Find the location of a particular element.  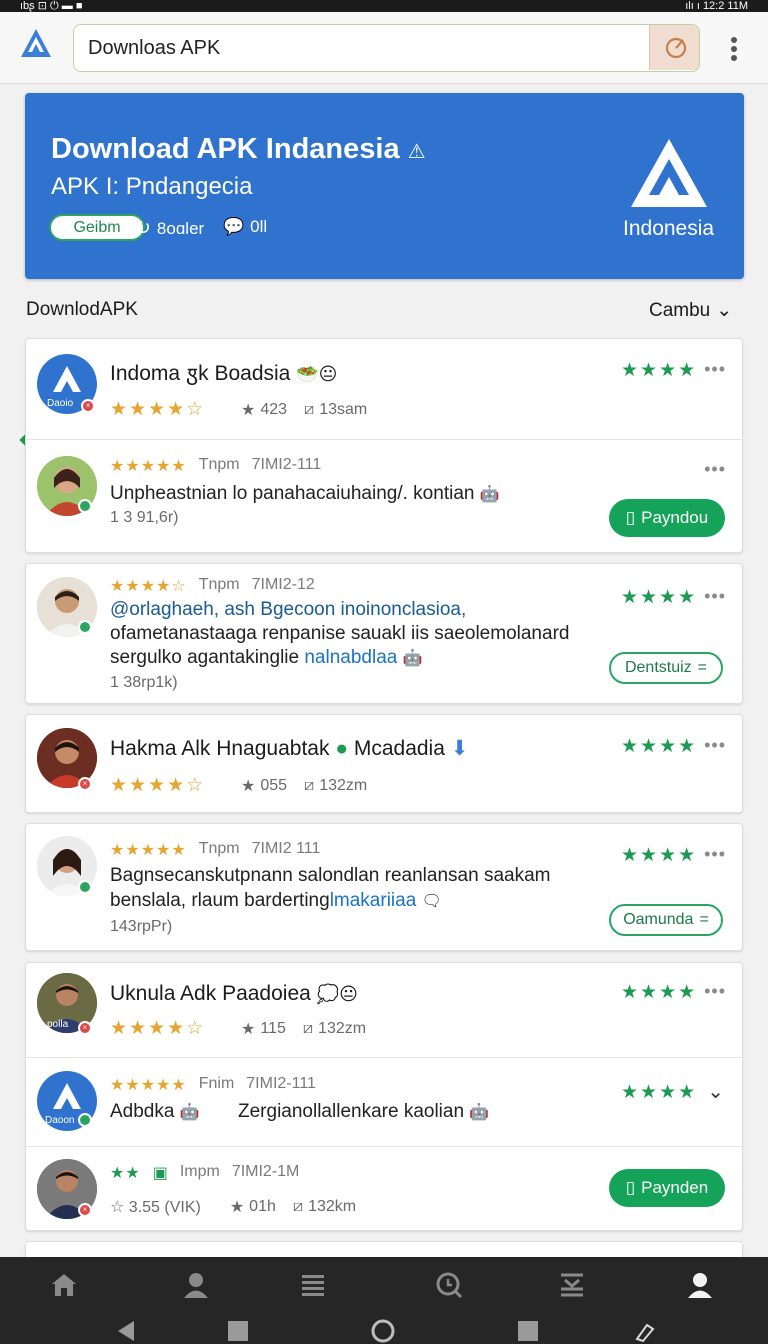

search-icon is located at coordinates (449, 1285).